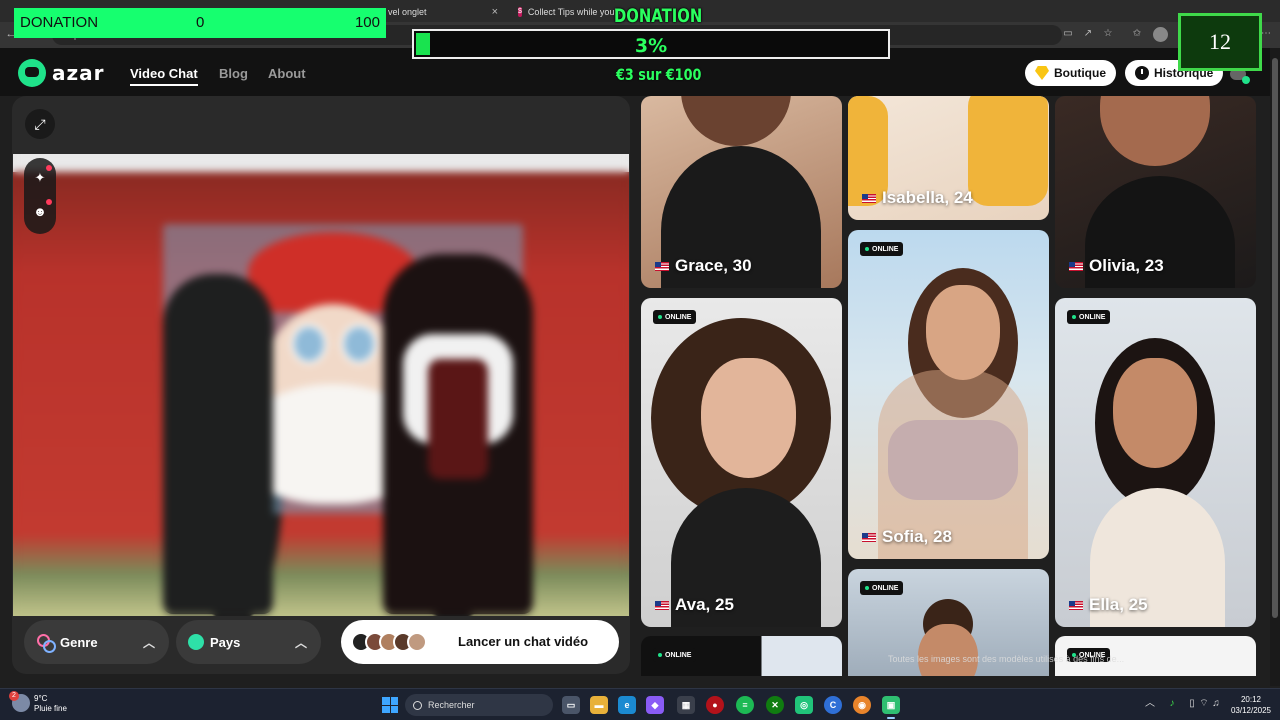 The height and width of the screenshot is (720, 1280). What do you see at coordinates (233, 73) in the screenshot?
I see `nav-blog: Blog` at bounding box center [233, 73].